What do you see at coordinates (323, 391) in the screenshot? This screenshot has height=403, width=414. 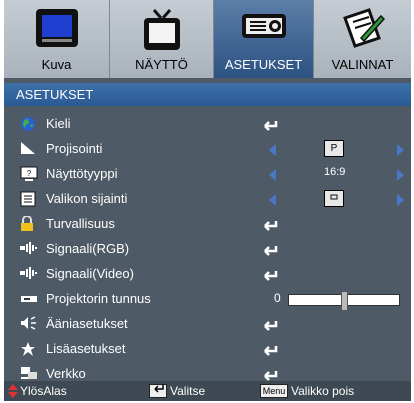 I see `footer-exit: Valikko pois` at bounding box center [323, 391].